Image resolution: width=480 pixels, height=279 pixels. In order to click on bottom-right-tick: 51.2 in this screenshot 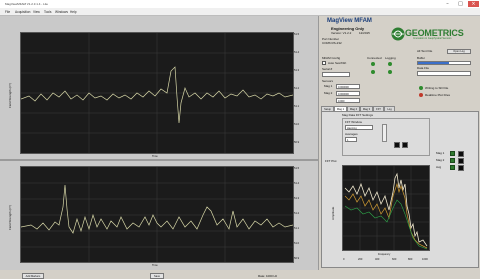, I will do `click(297, 213)`.